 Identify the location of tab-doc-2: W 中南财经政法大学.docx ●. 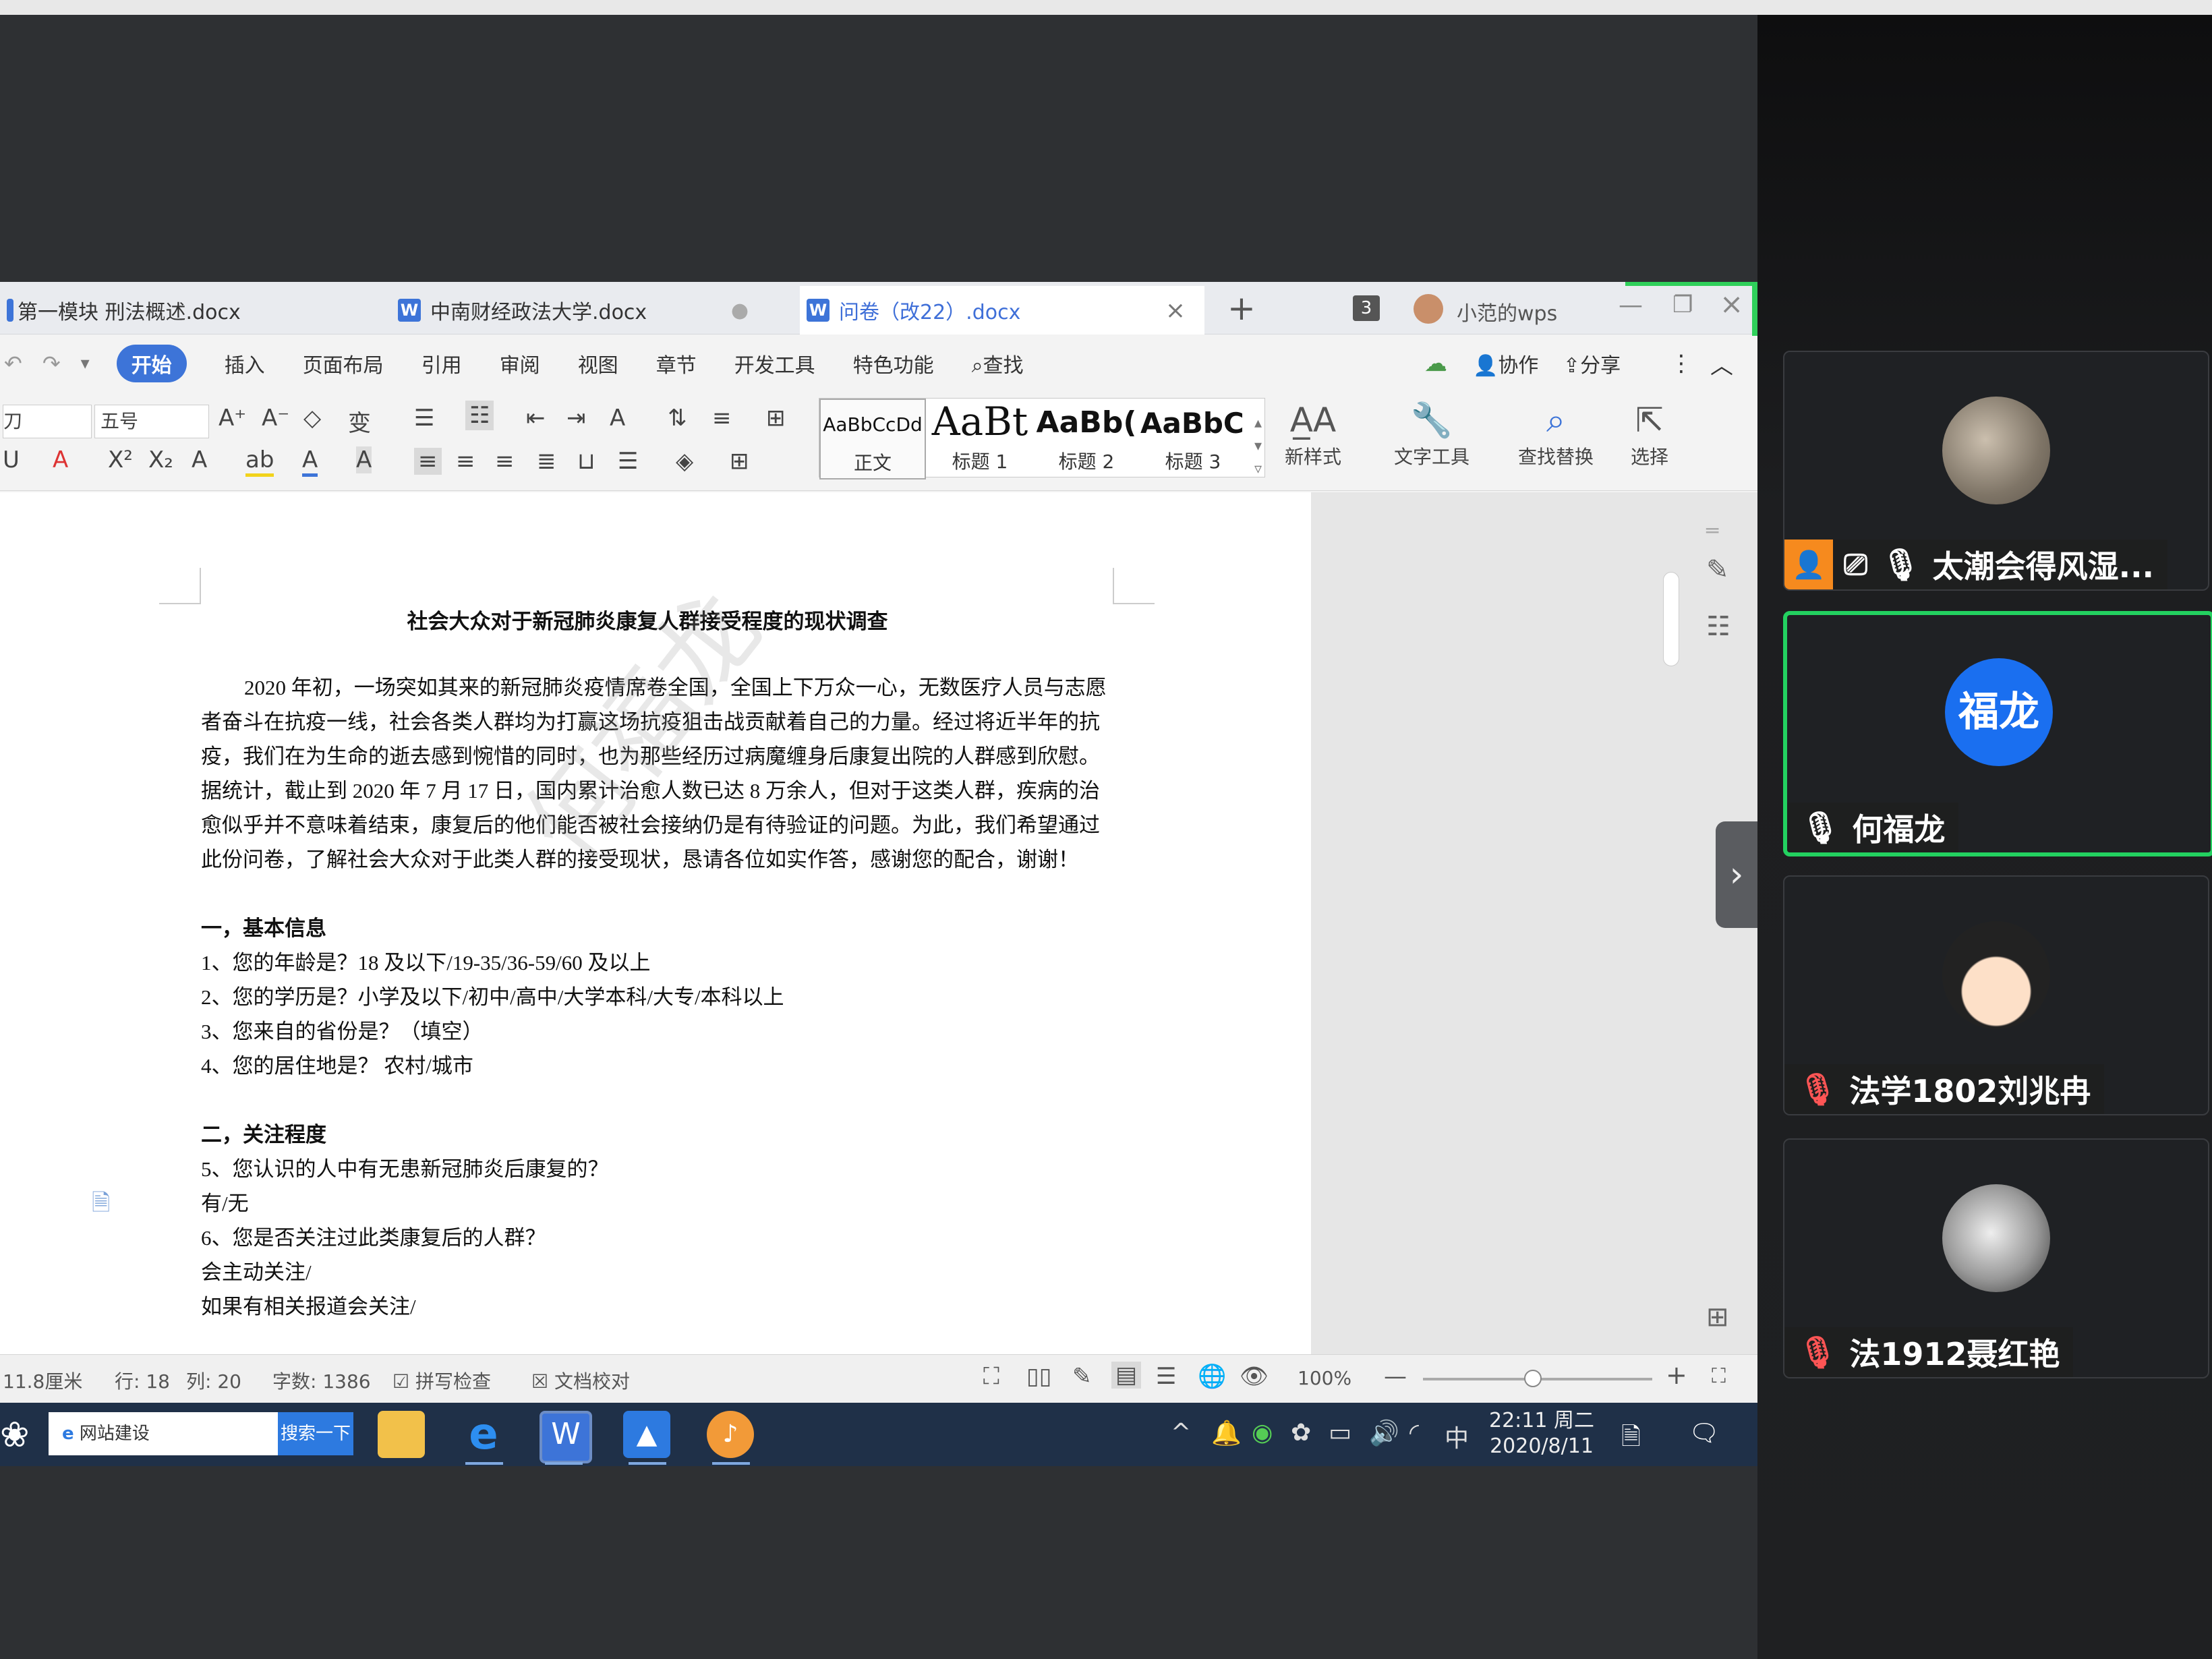
(586, 310).